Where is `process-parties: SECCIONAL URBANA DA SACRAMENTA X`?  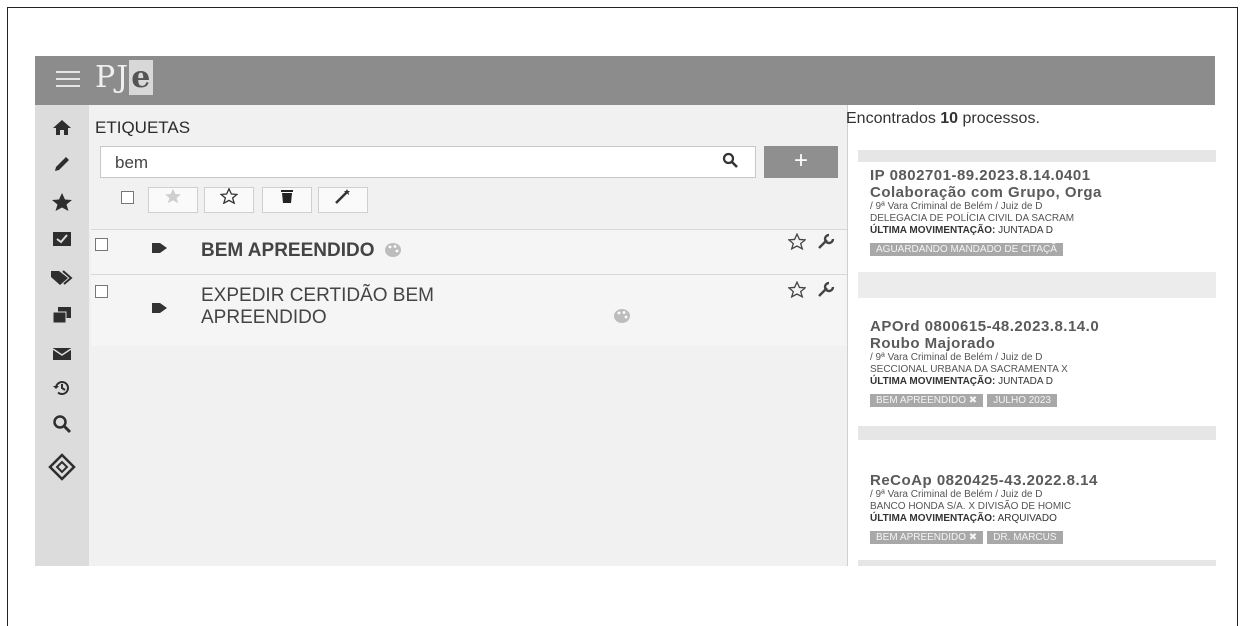
process-parties: SECCIONAL URBANA DA SACRAMENTA X is located at coordinates (969, 369).